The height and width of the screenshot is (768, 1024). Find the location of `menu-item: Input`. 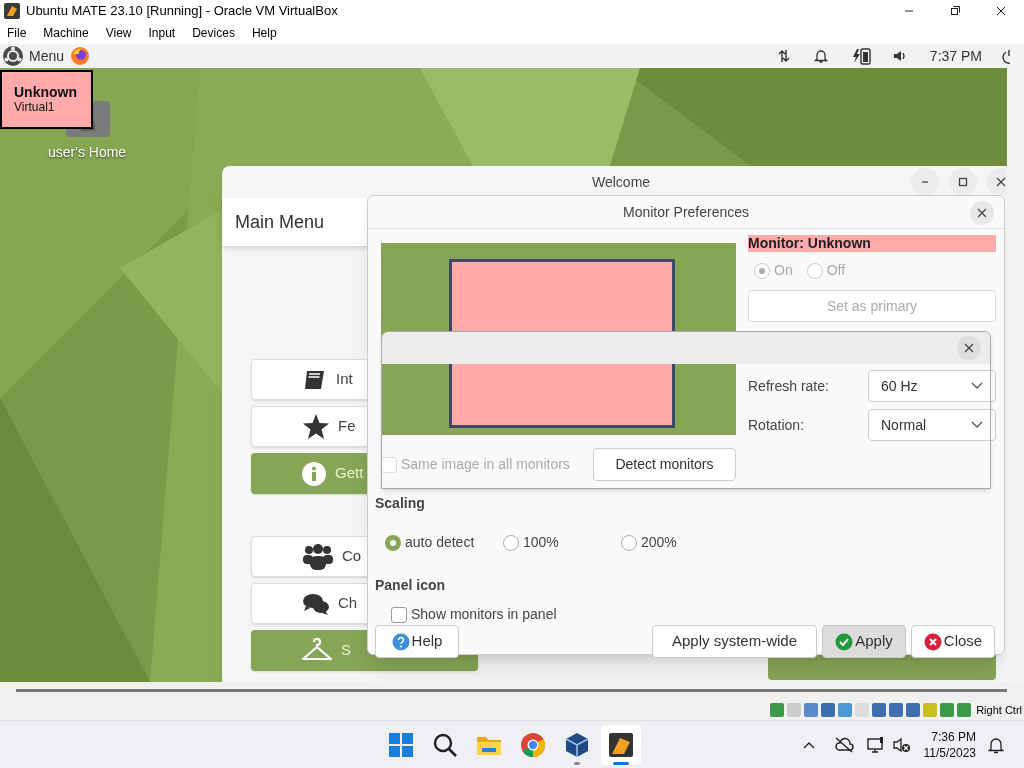

menu-item: Input is located at coordinates (162, 33).